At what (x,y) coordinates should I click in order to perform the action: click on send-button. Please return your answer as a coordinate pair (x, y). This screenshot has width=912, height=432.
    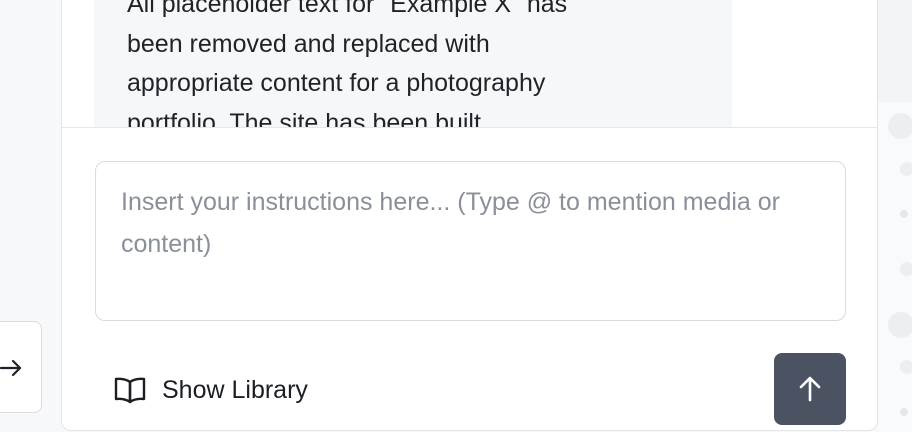
    Looking at the image, I should click on (810, 389).